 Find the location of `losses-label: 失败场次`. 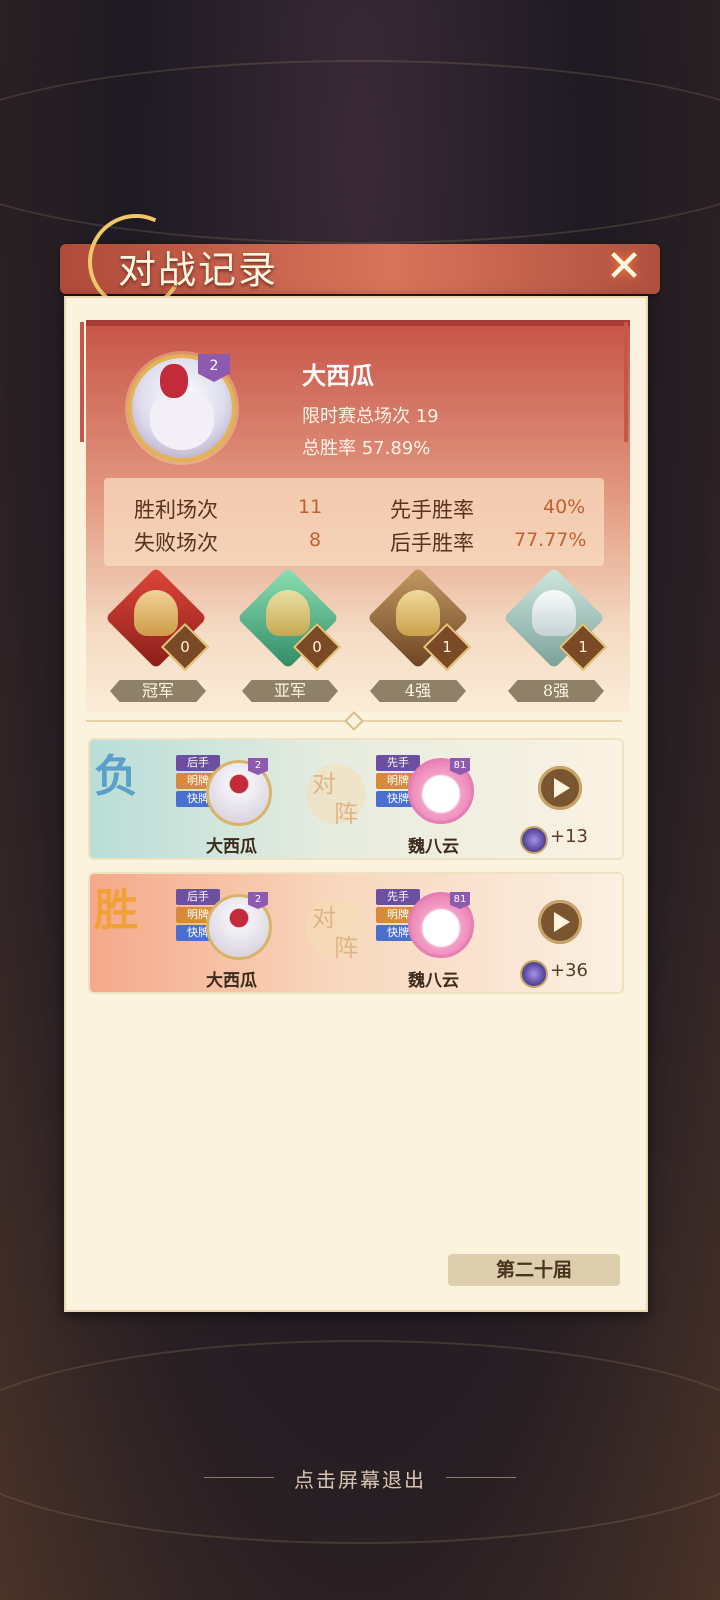

losses-label: 失败场次 is located at coordinates (176, 543).